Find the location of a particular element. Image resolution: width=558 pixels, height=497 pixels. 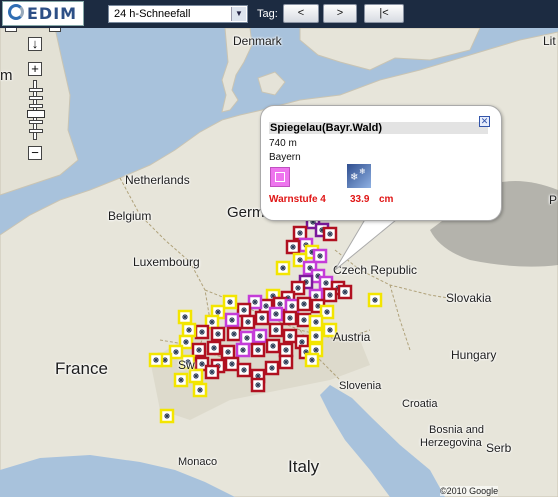

label-bosnia-1: Bosnia and is located at coordinates (457, 430).